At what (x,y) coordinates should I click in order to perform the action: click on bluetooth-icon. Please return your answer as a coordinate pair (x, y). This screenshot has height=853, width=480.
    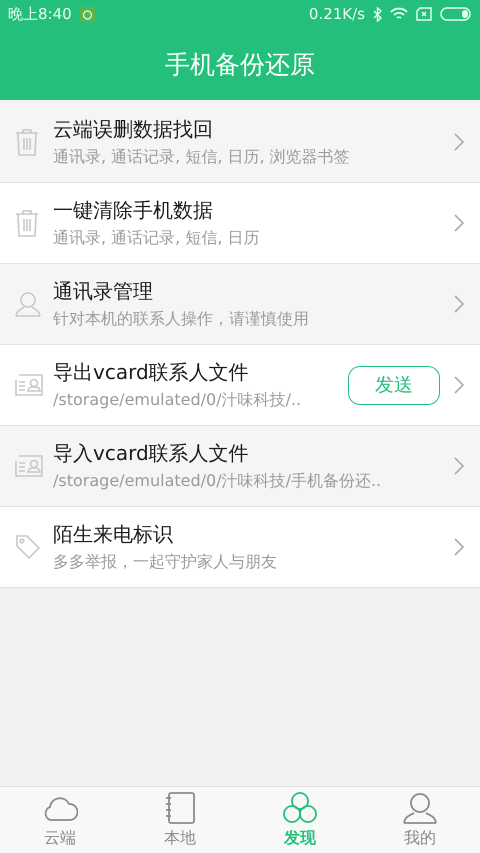
    Looking at the image, I should click on (377, 14).